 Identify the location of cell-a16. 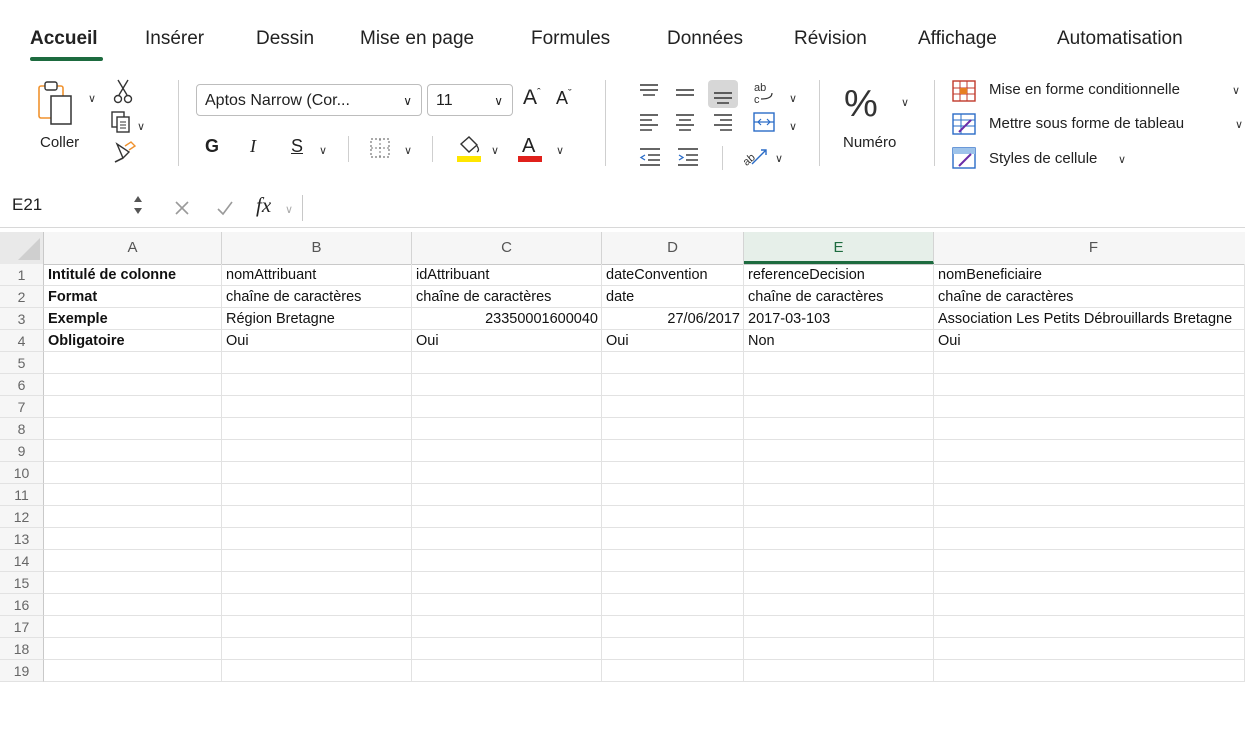
(133, 605).